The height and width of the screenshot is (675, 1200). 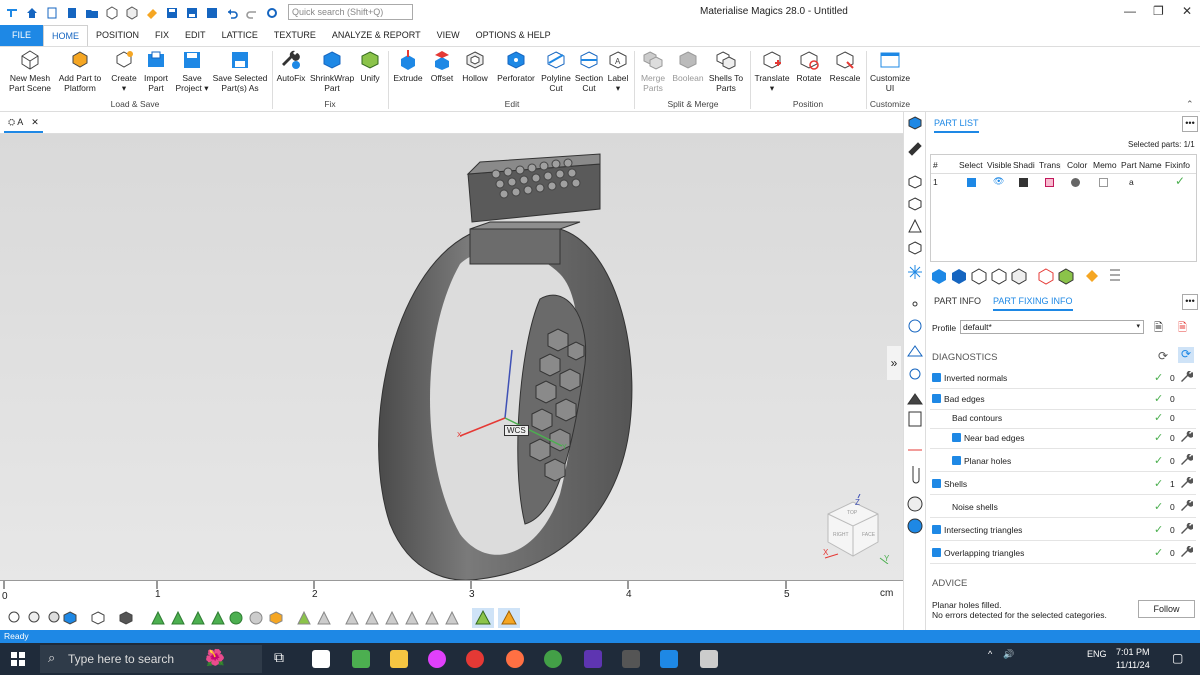 I want to click on tab-edit: EDIT, so click(x=195, y=35).